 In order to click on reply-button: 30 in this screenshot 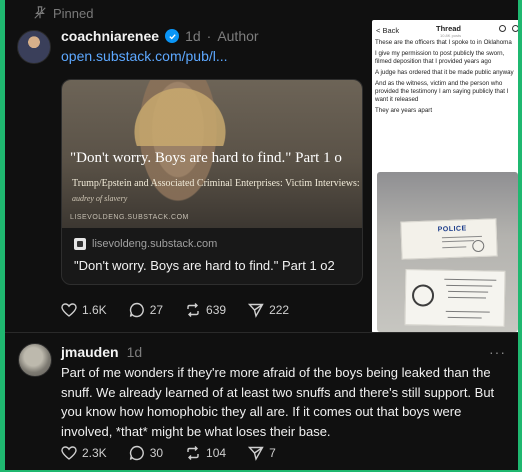, I will do `click(146, 453)`.